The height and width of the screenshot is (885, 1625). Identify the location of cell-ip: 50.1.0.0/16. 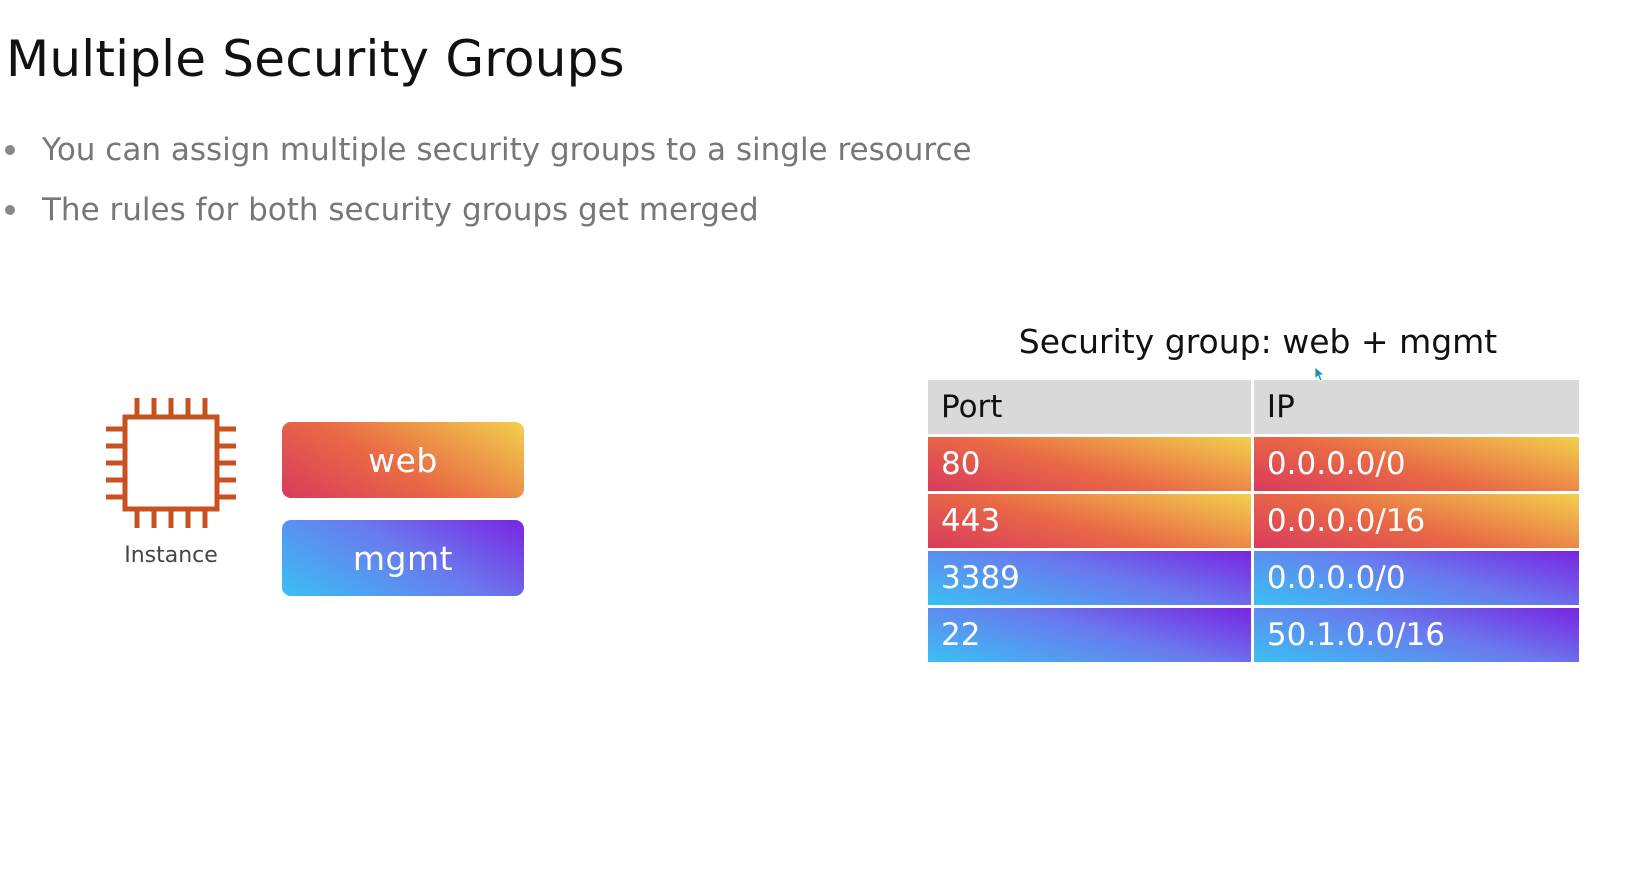
(1416, 635).